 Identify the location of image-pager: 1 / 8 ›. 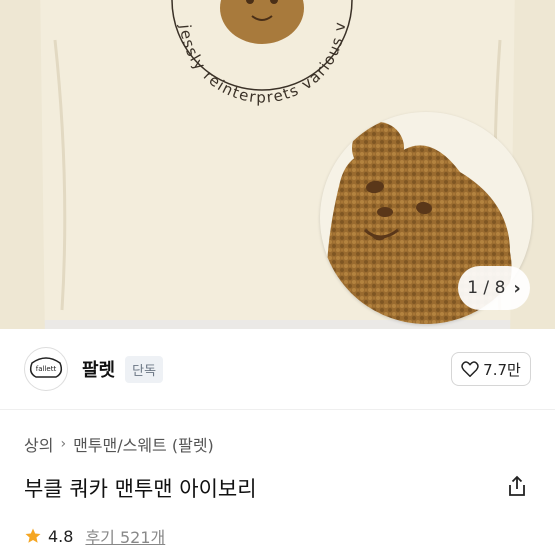
(494, 288).